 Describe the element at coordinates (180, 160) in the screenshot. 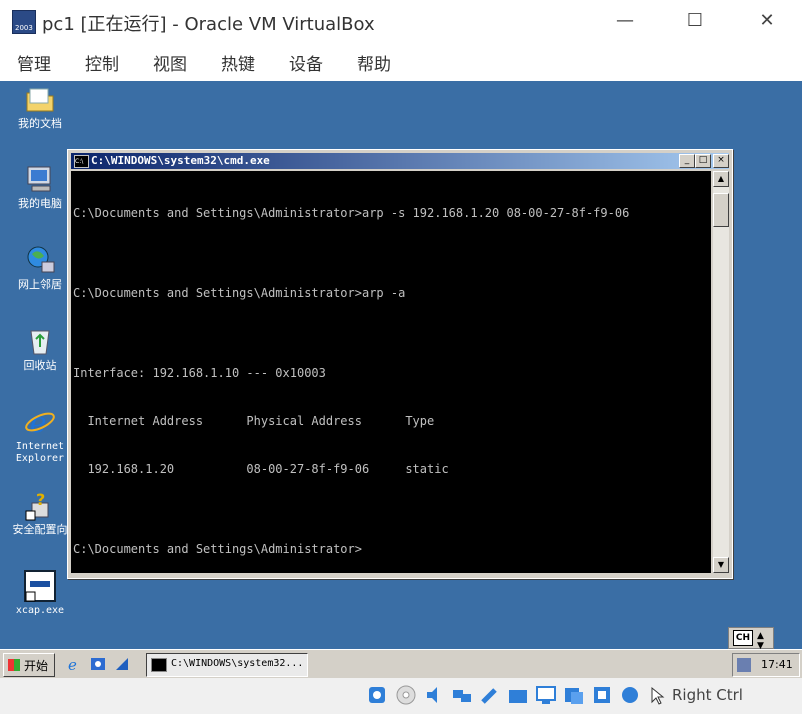

I see `cmd-title: C:\WINDOWS\system32\cmd.exe` at that location.